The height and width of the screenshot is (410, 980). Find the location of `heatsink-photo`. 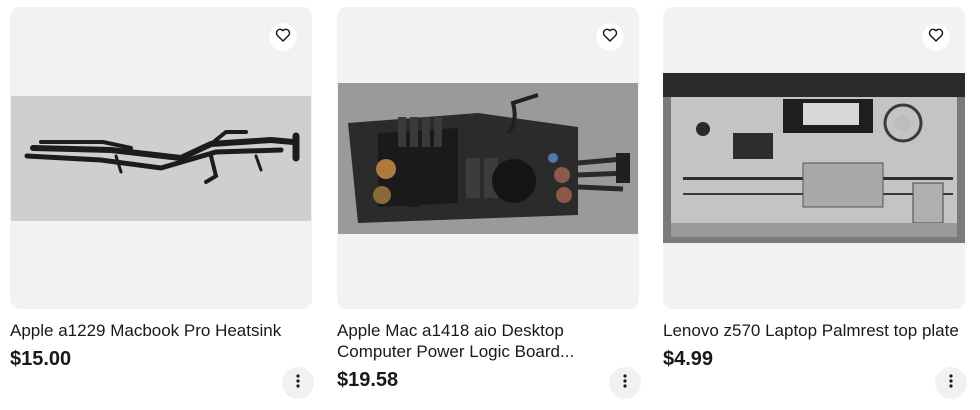

heatsink-photo is located at coordinates (161, 158).